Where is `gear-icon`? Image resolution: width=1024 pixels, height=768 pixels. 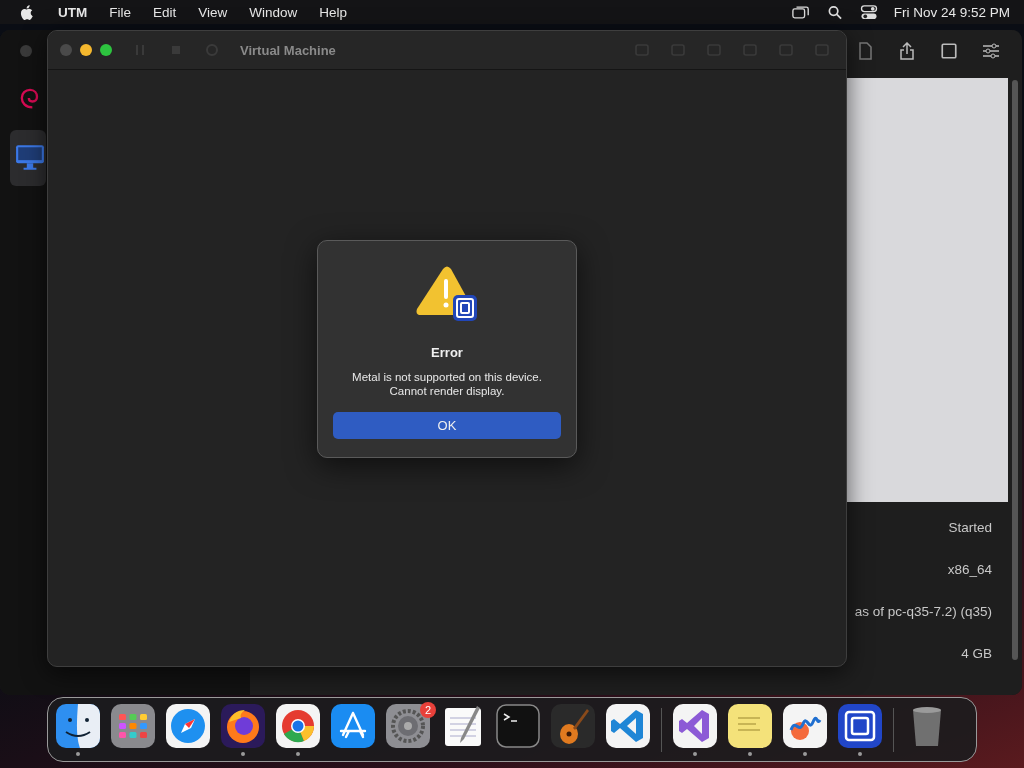 gear-icon is located at coordinates (408, 725).